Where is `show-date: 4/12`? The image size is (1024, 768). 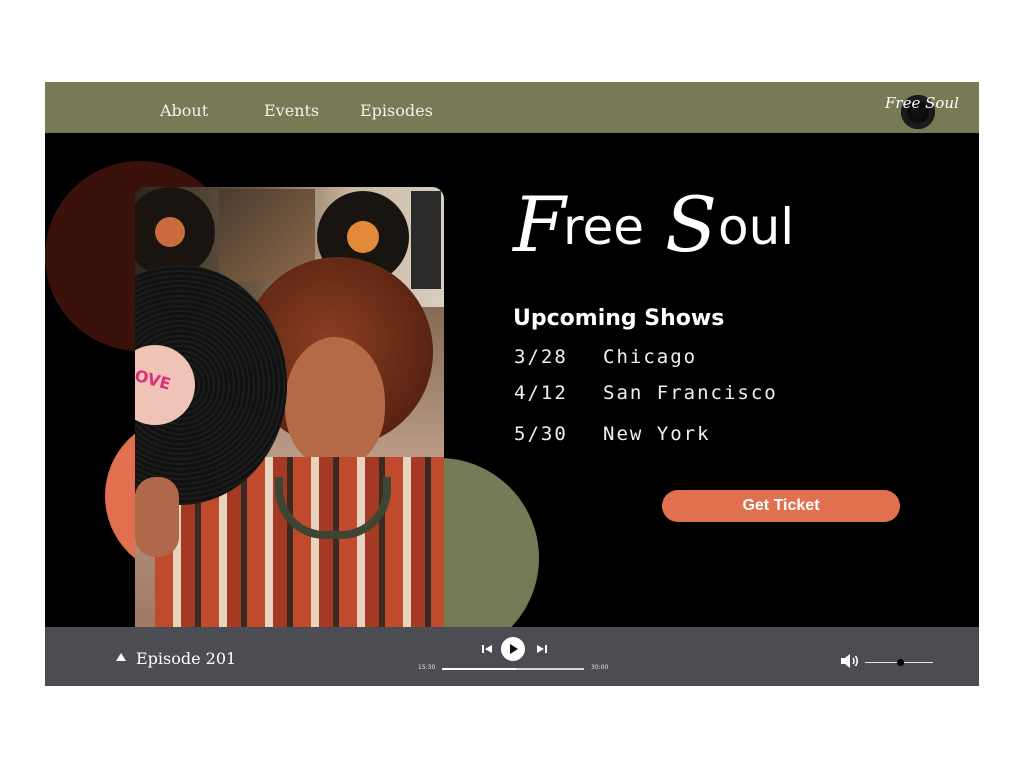 show-date: 4/12 is located at coordinates (541, 393).